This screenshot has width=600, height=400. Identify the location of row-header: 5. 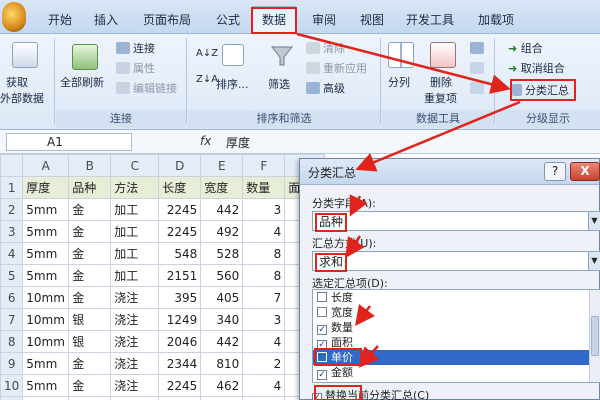
(12, 275).